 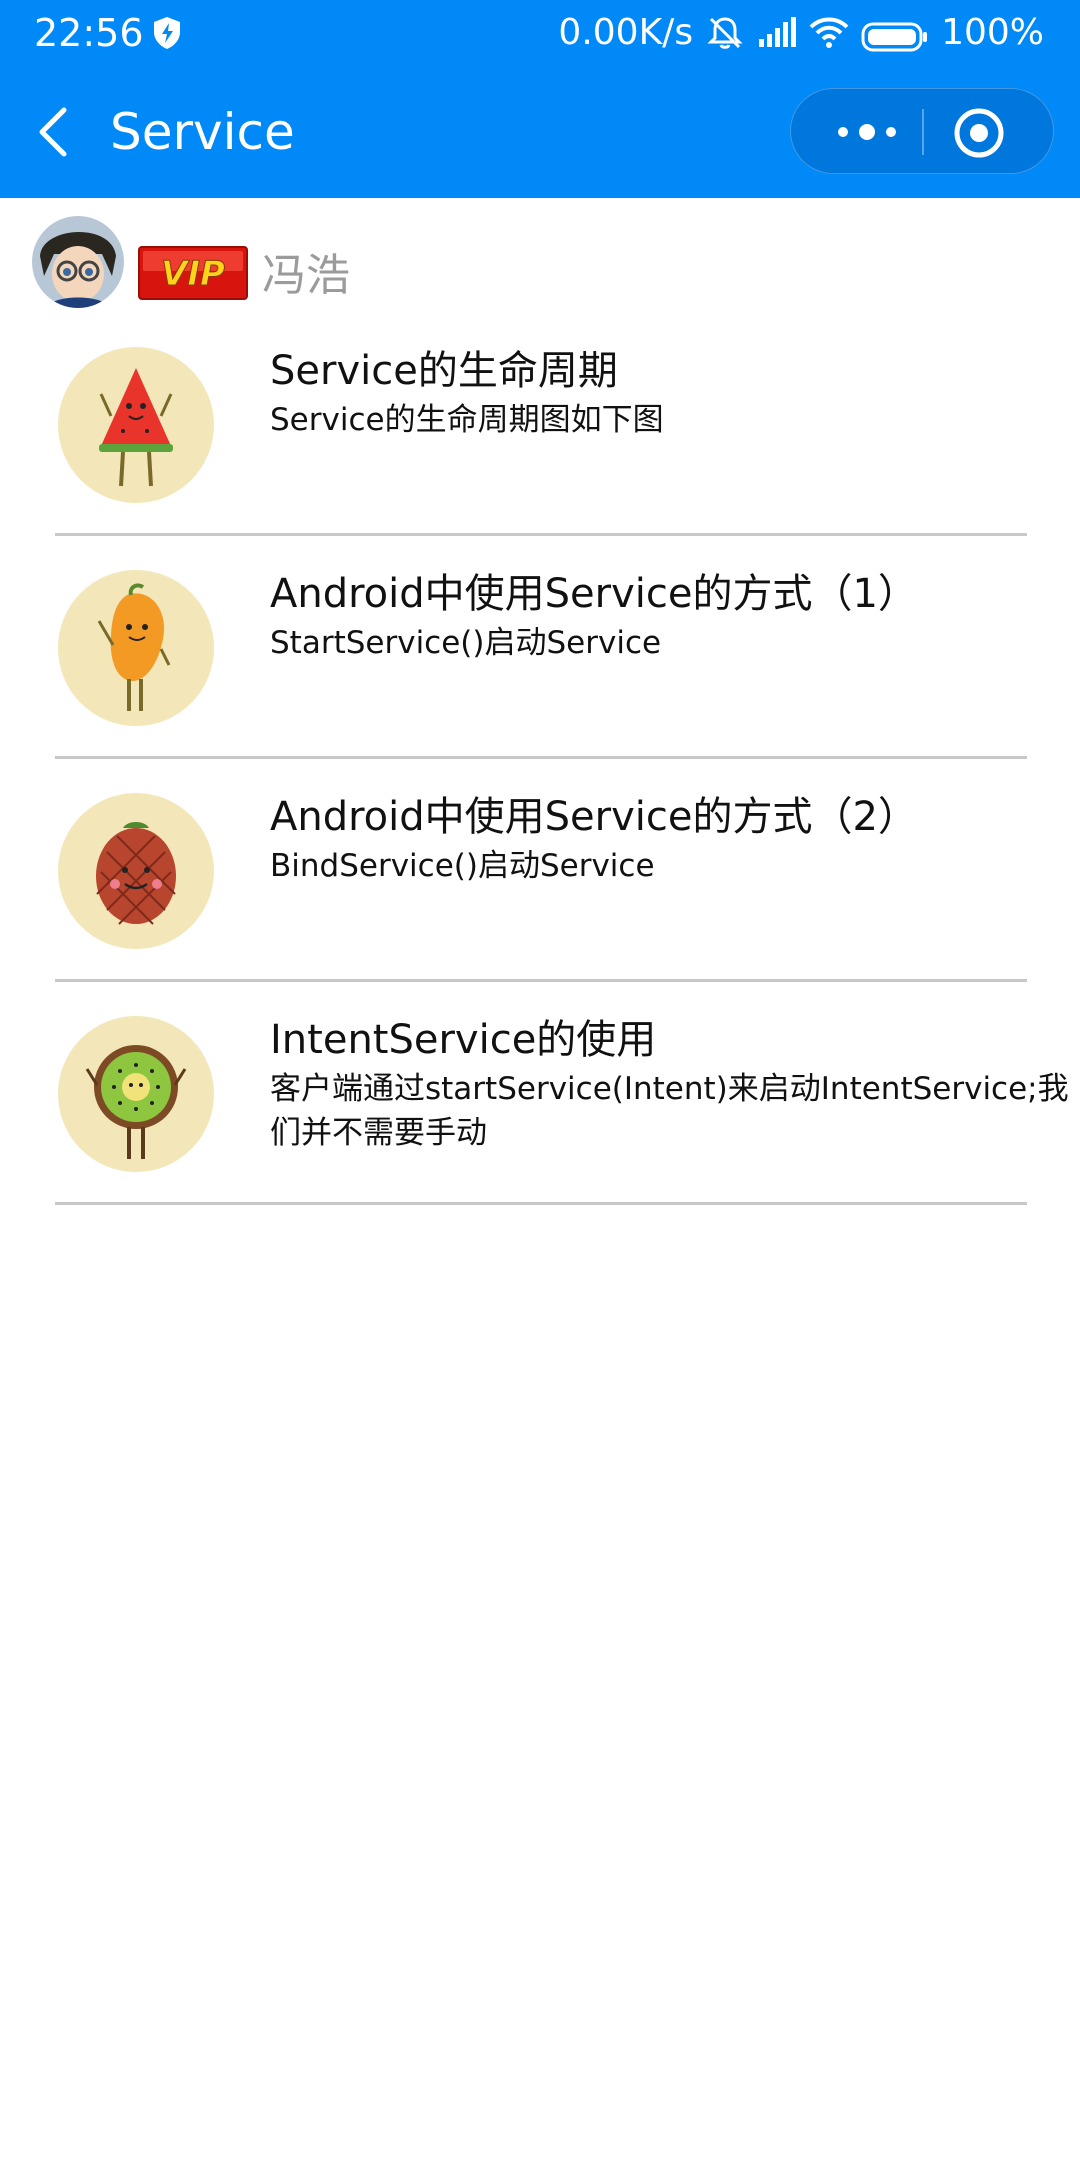 What do you see at coordinates (466, 643) in the screenshot?
I see `item-desc: StartService()启动Service` at bounding box center [466, 643].